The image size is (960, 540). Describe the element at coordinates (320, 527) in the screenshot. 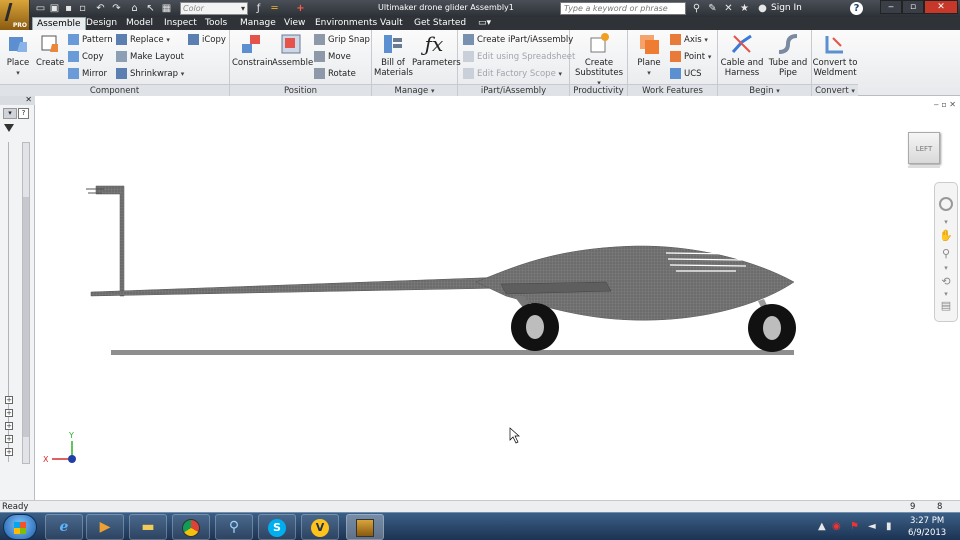

I see `taskbar-vectr-icon: V` at that location.